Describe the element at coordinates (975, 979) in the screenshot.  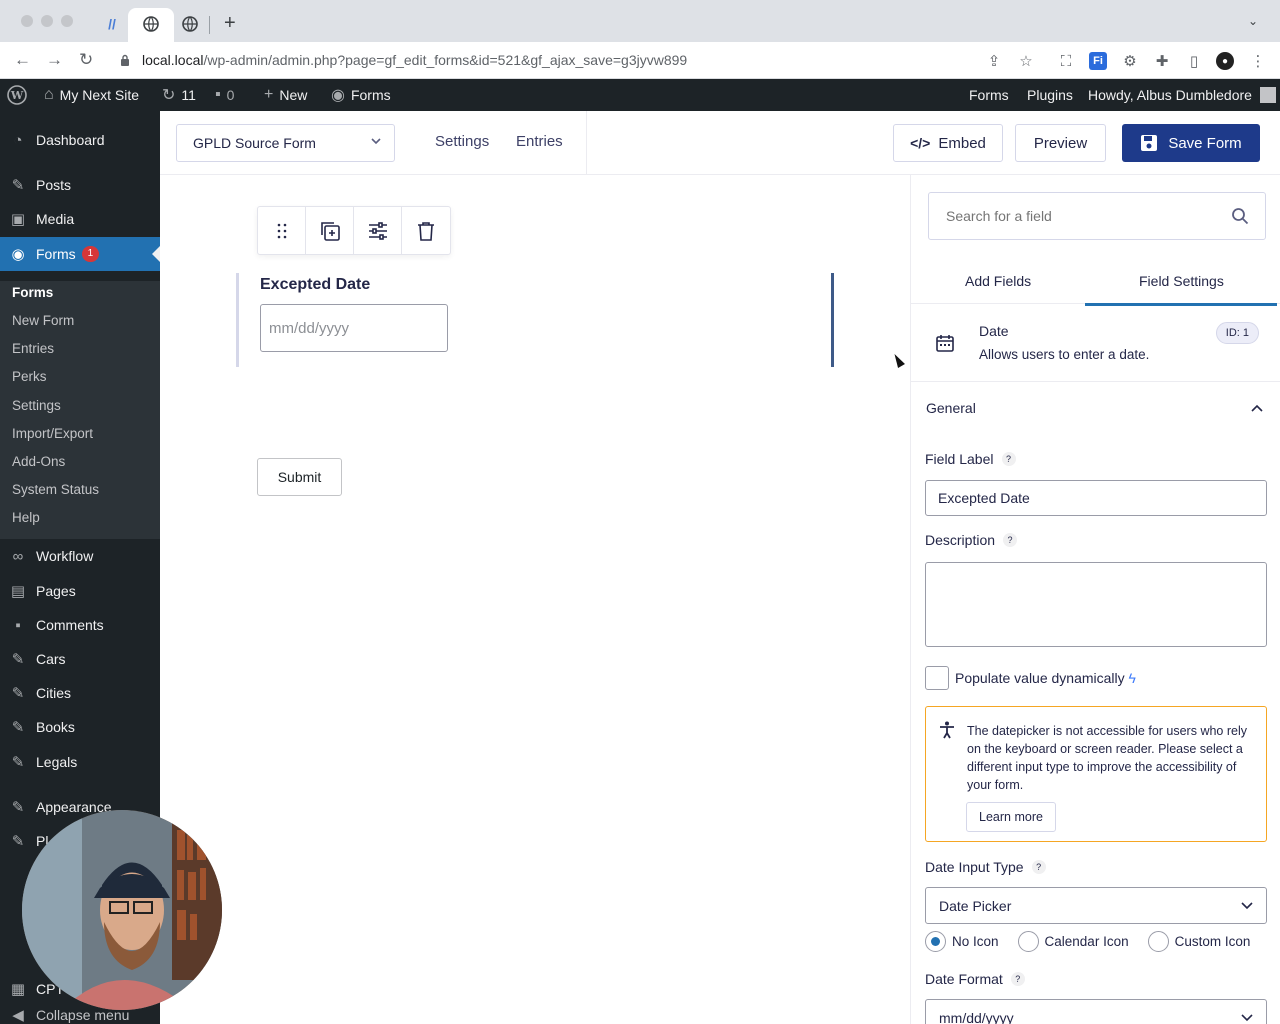
I see `date-format-label: Date Format ?` at that location.